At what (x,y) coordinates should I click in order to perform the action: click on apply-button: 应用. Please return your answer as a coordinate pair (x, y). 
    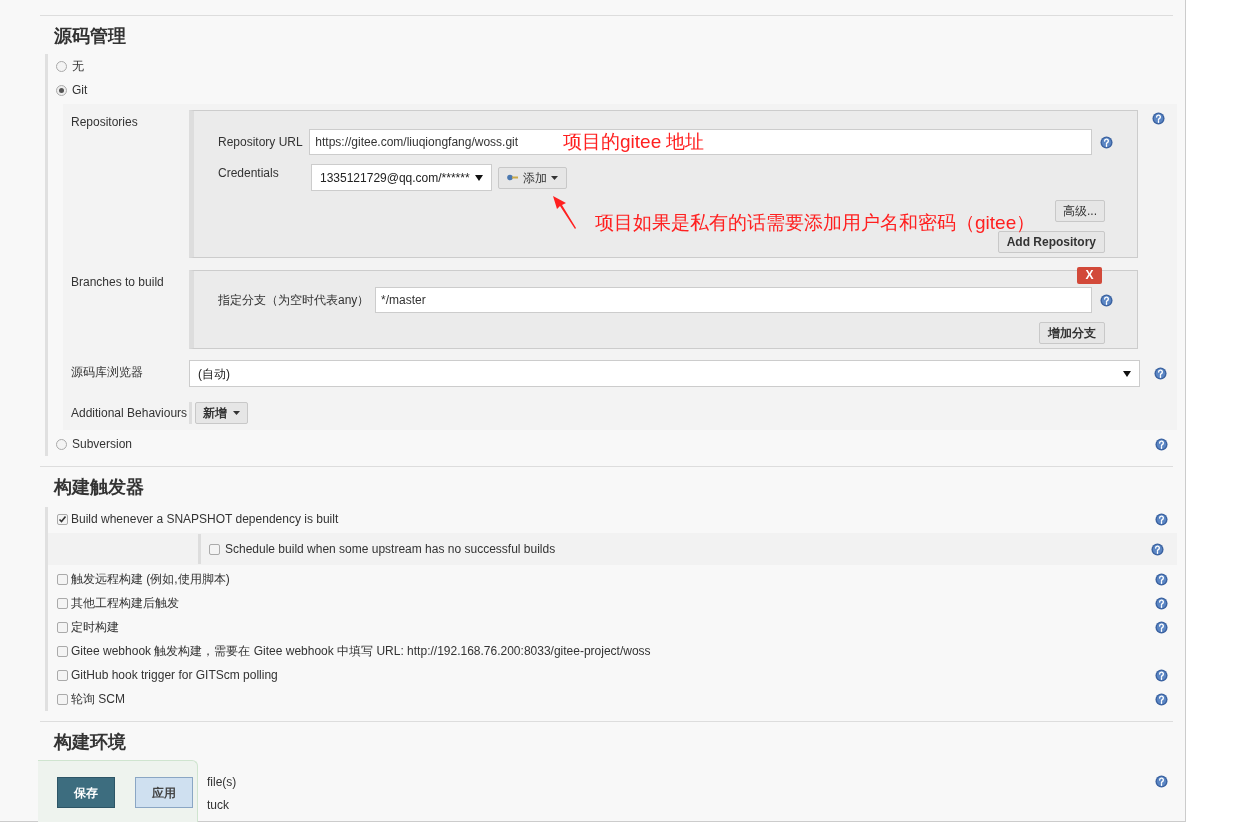
    Looking at the image, I should click on (164, 792).